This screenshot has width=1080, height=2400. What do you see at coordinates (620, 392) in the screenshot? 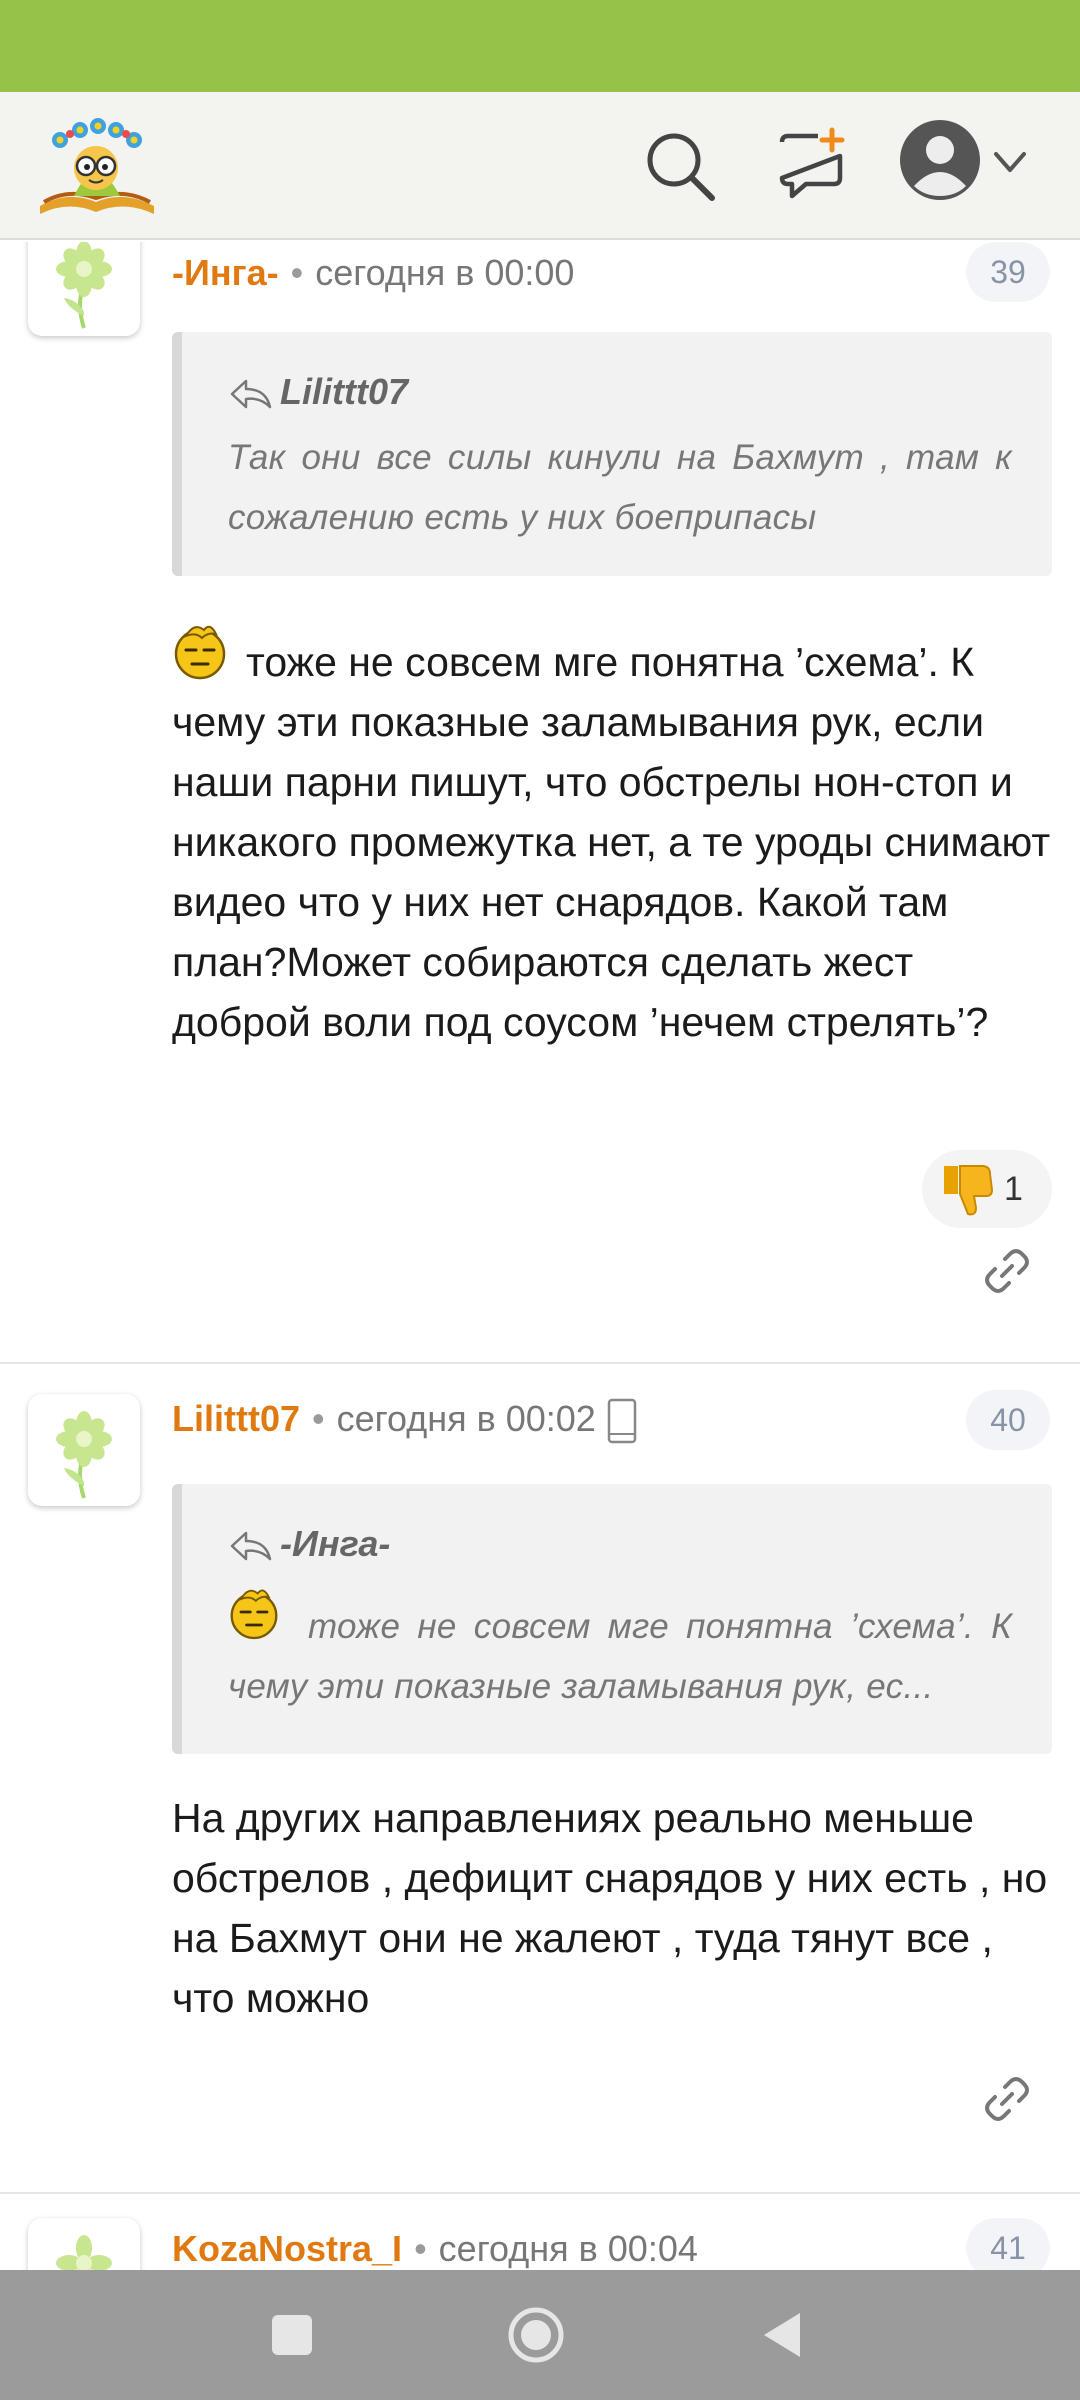
I see `quote-header: Lilittt07` at bounding box center [620, 392].